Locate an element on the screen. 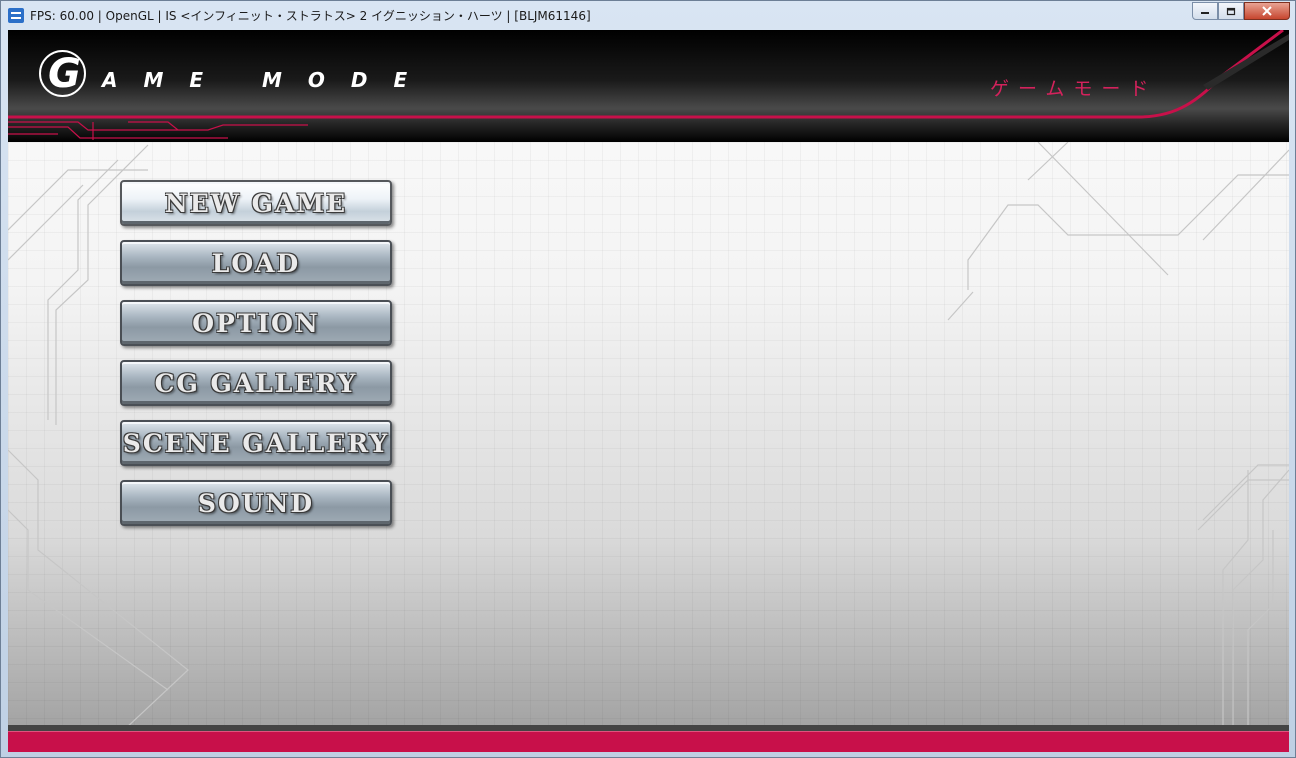 The image size is (1296, 758). minimize-button is located at coordinates (1205, 11).